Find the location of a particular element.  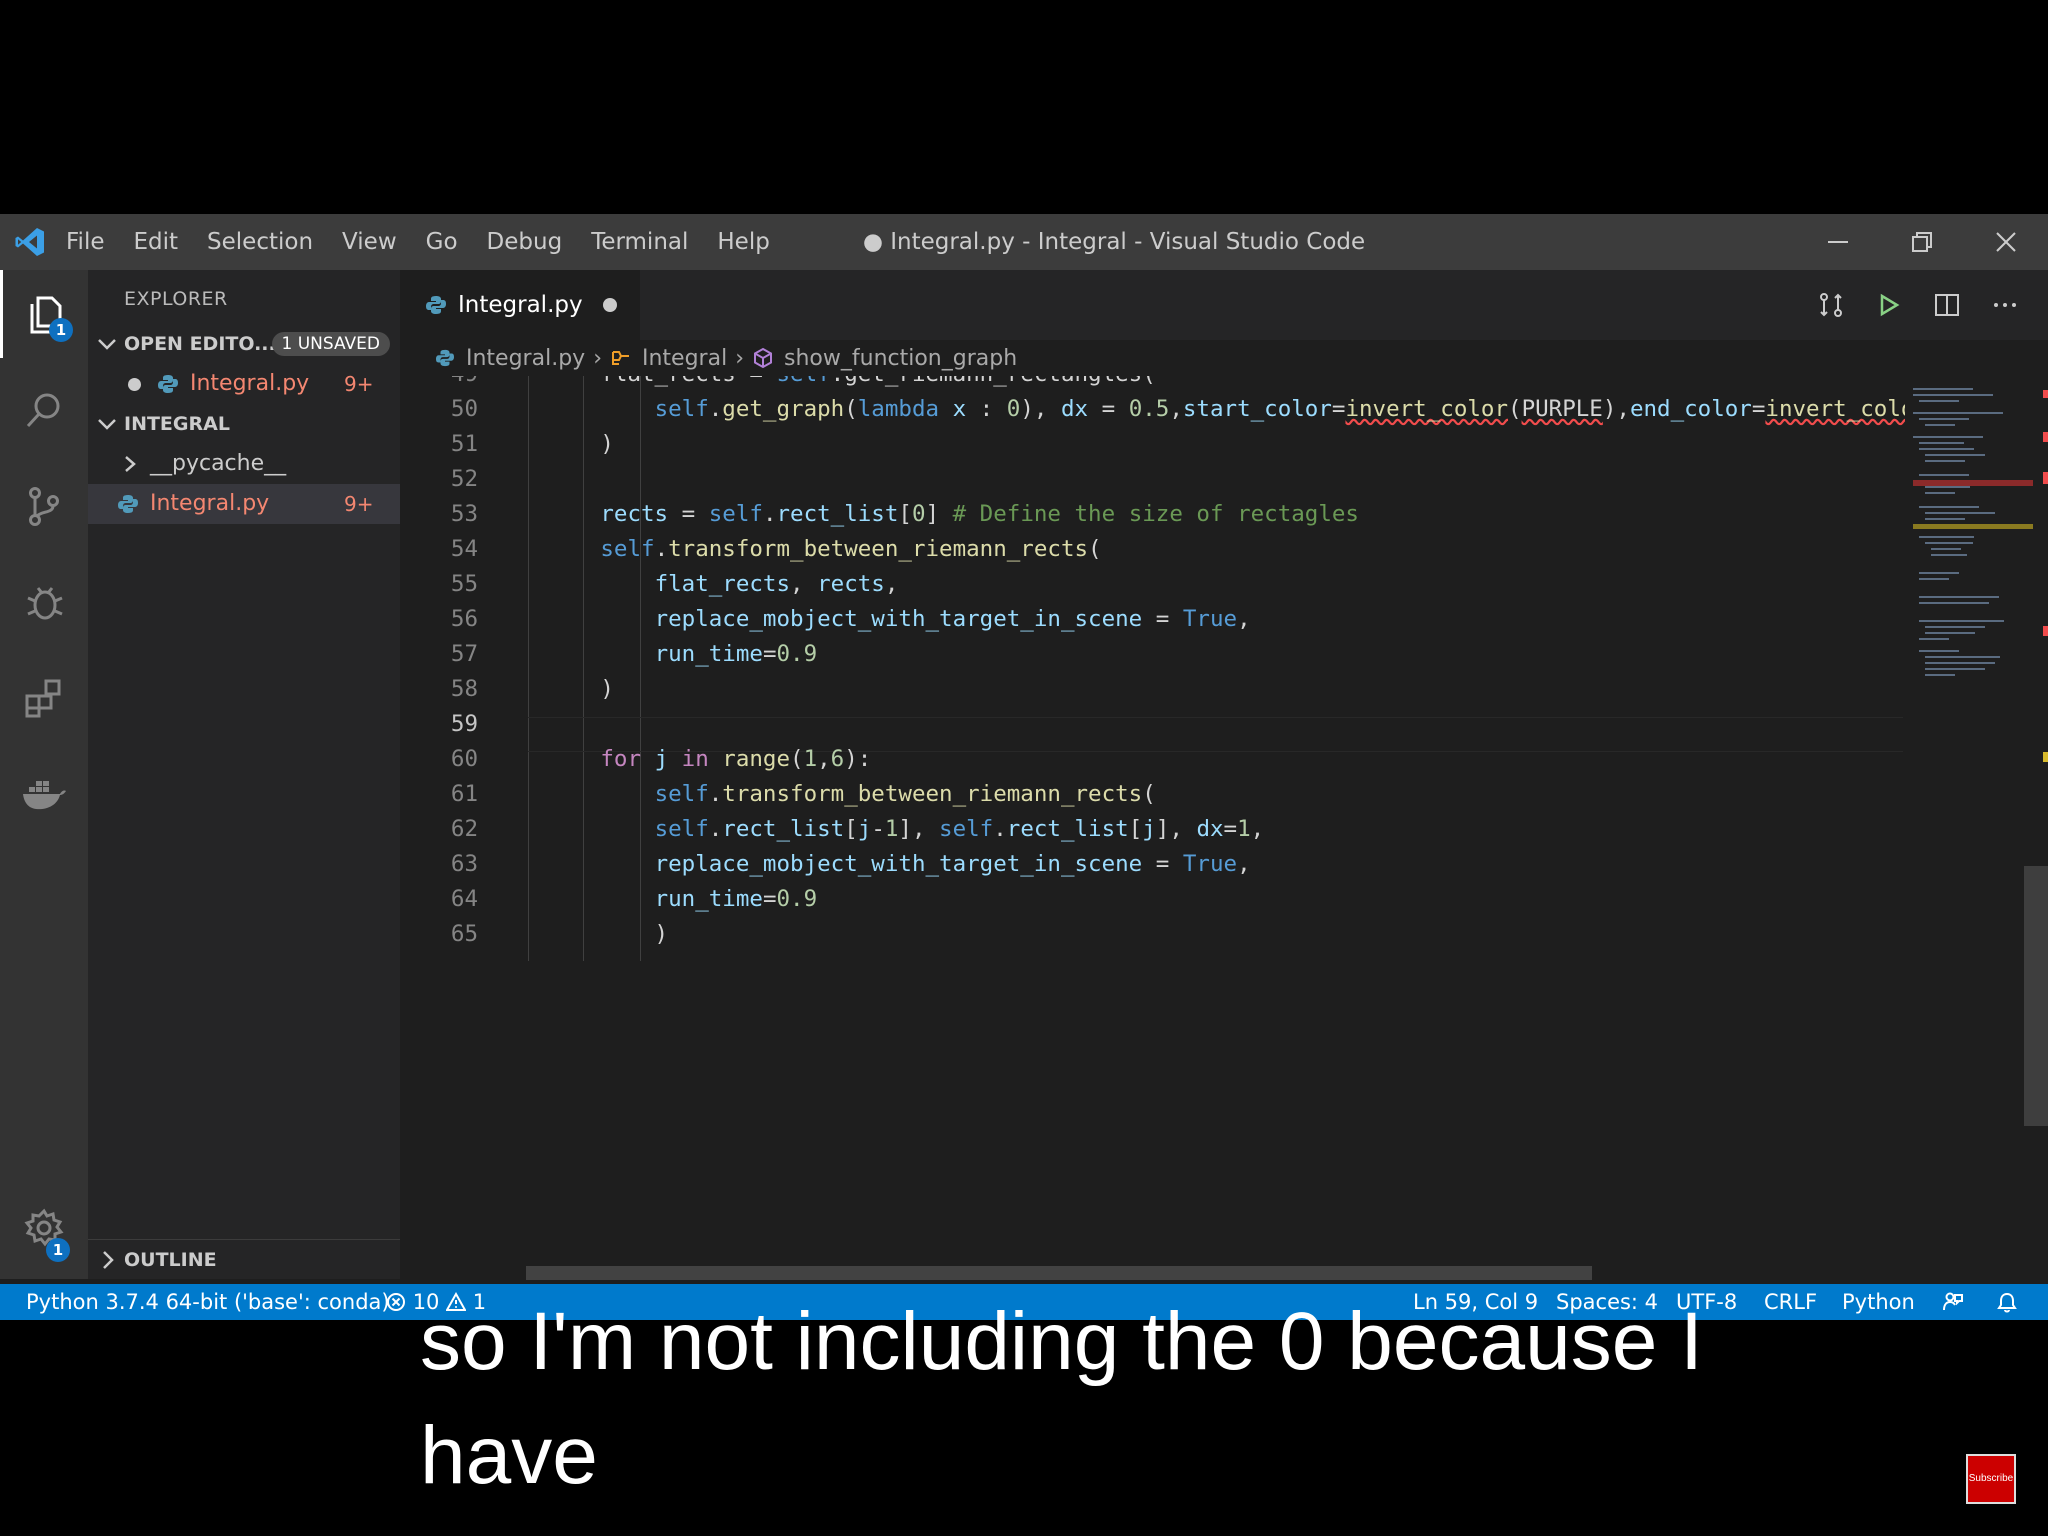

extensions-icon is located at coordinates (43, 698).